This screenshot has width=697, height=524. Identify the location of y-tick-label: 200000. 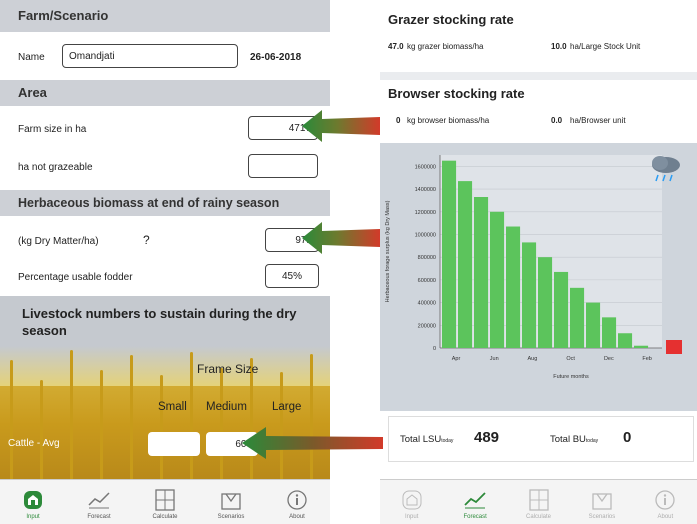
(427, 326).